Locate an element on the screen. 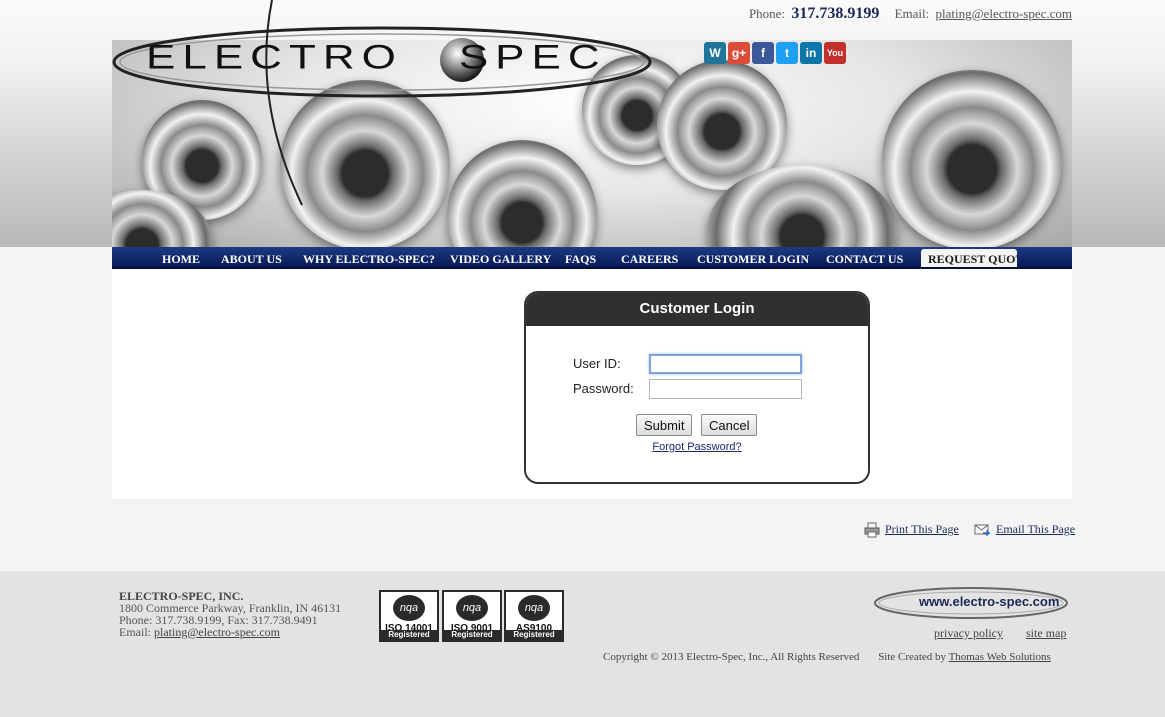  phone-number: 317.738.9199 is located at coordinates (835, 13).